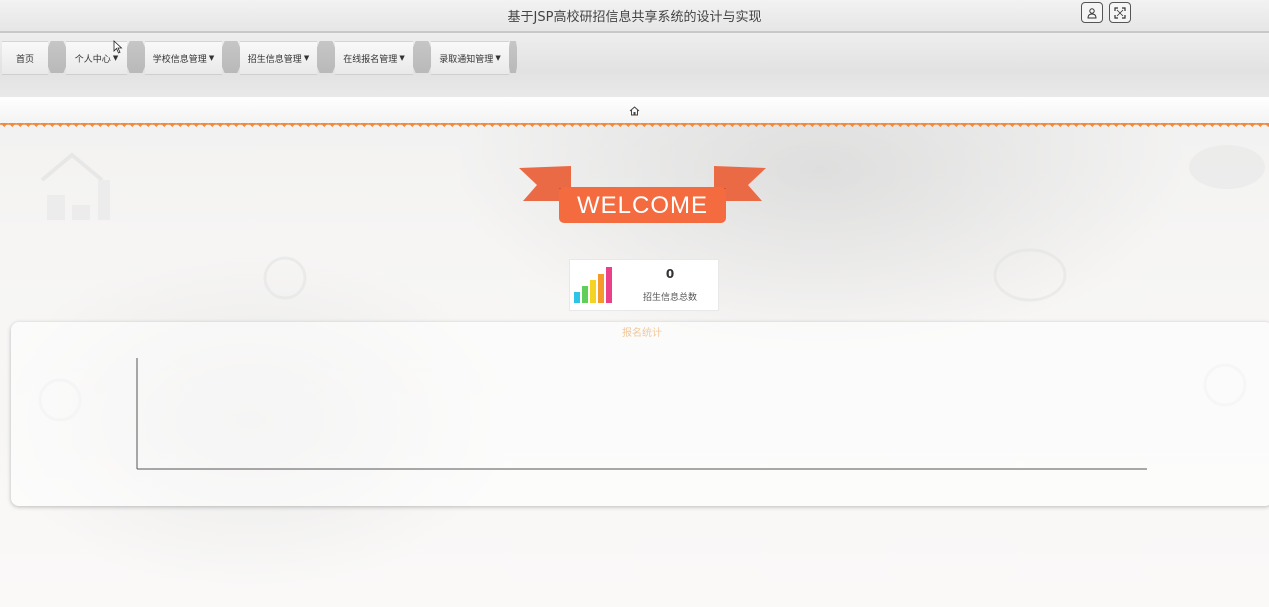  I want to click on nav-item-school-info: 学校信息管理 ▼, so click(183, 58).